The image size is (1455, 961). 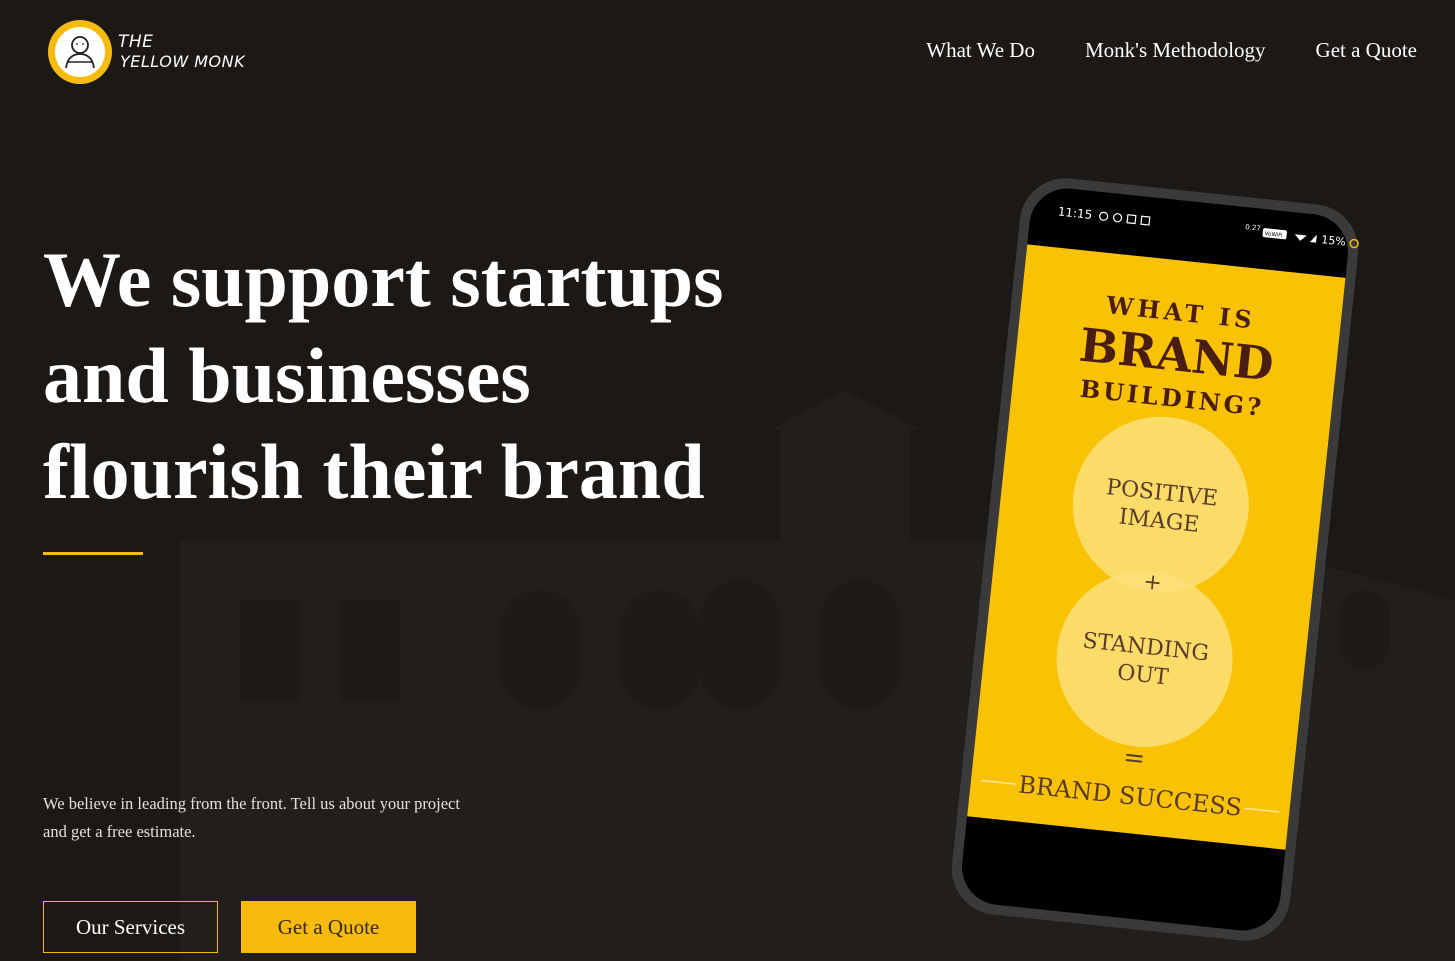 I want to click on hero-title-line-2: and businesses, so click(x=287, y=375).